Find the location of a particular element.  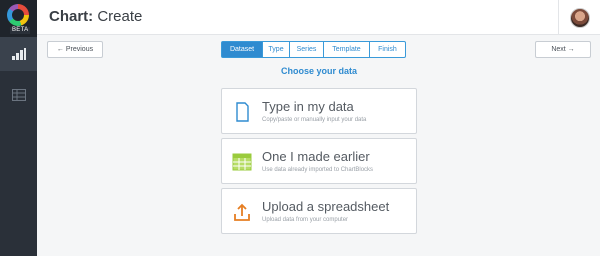

upload-icon is located at coordinates (242, 212).